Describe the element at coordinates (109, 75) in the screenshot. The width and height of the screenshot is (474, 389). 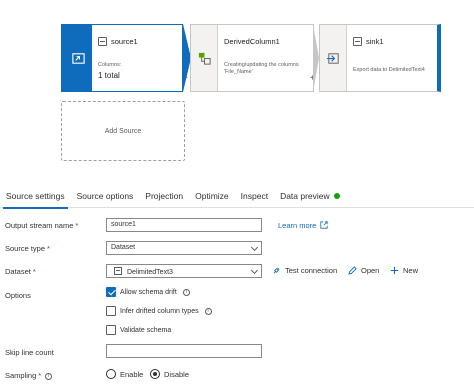
I see `source-columns-value: 1 total` at that location.